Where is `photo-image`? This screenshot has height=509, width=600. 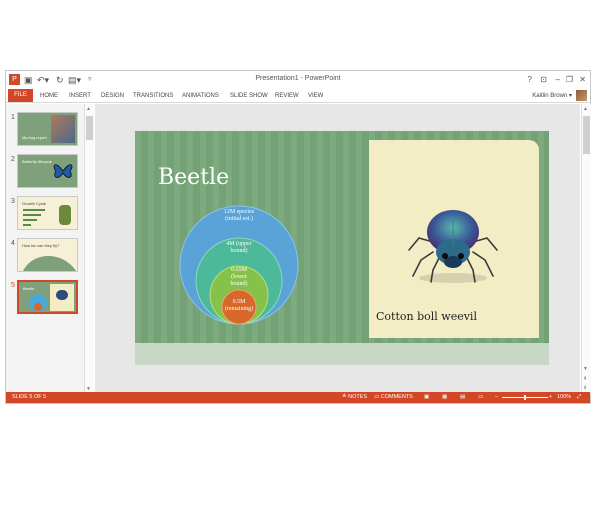 photo-image is located at coordinates (63, 129).